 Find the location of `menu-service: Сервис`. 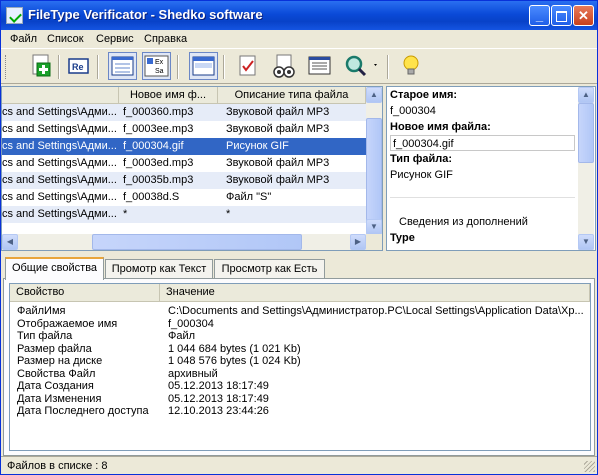

menu-service: Сервис is located at coordinates (115, 39).